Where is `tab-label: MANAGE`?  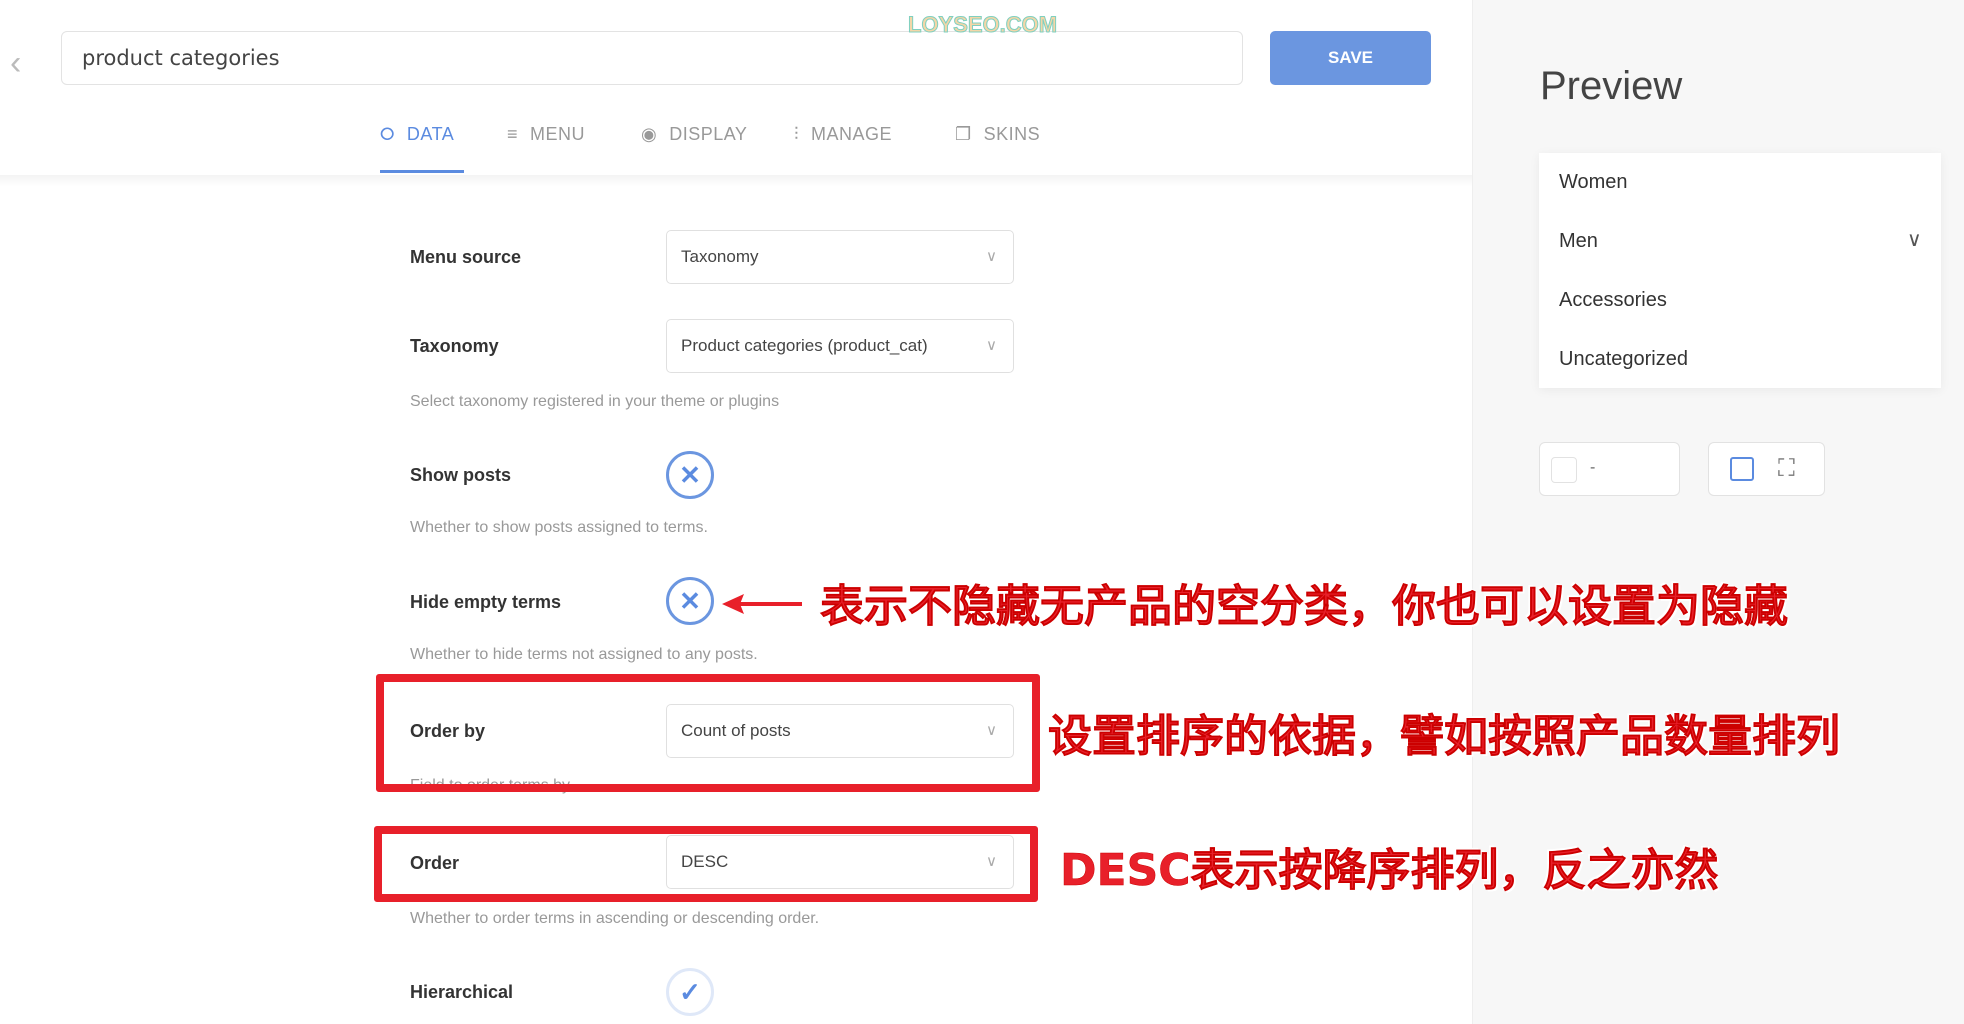 tab-label: MANAGE is located at coordinates (852, 134).